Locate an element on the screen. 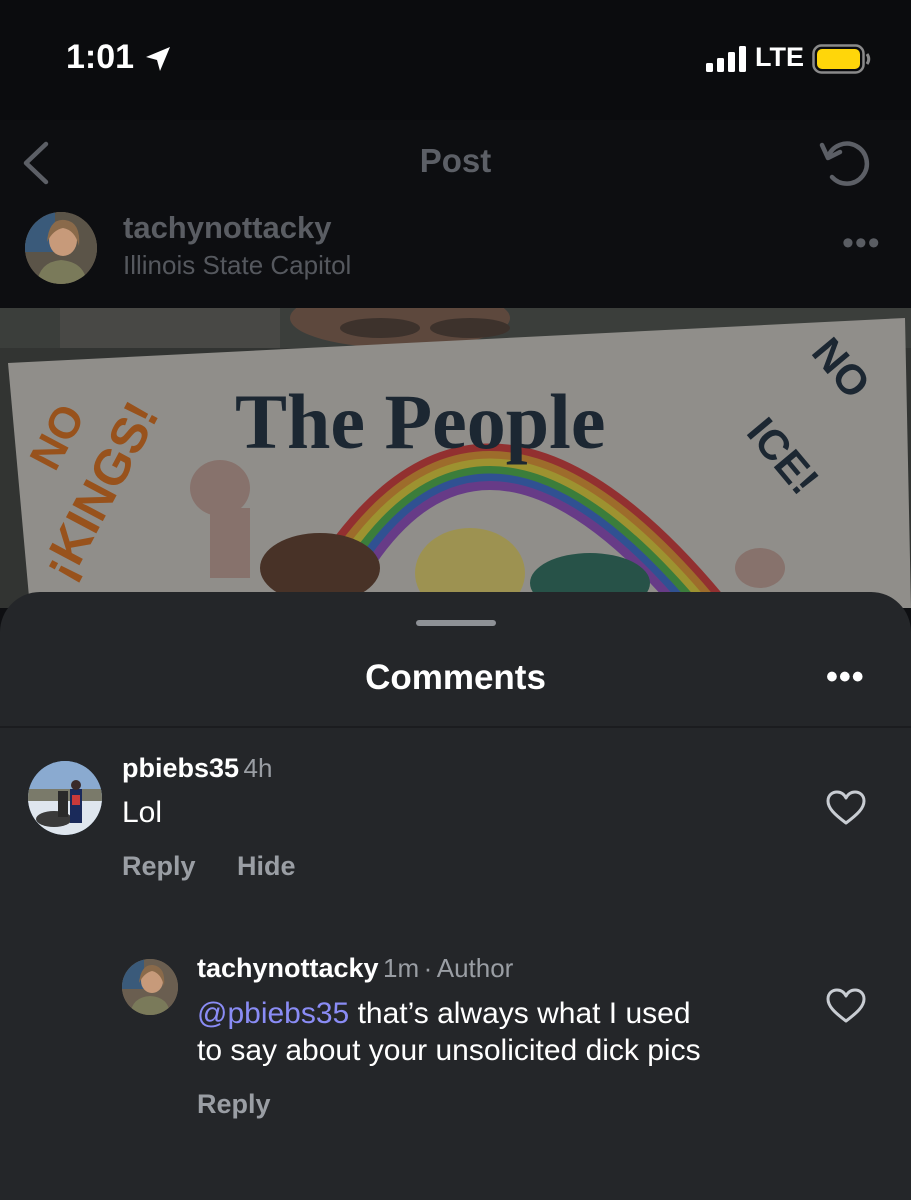 This screenshot has width=911, height=1200. divider is located at coordinates (455, 727).